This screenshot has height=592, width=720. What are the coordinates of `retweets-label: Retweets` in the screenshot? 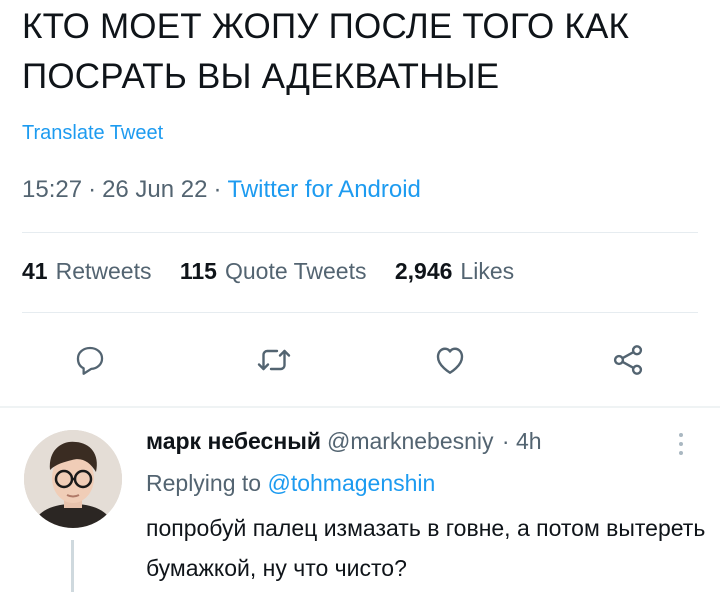 It's located at (103, 271).